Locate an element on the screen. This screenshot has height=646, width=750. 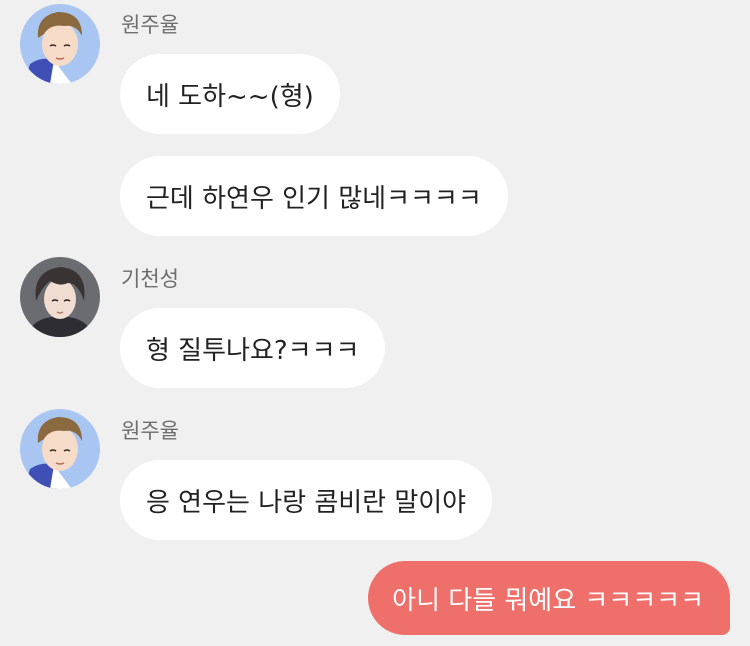
sender-name: 기천성 is located at coordinates (150, 279).